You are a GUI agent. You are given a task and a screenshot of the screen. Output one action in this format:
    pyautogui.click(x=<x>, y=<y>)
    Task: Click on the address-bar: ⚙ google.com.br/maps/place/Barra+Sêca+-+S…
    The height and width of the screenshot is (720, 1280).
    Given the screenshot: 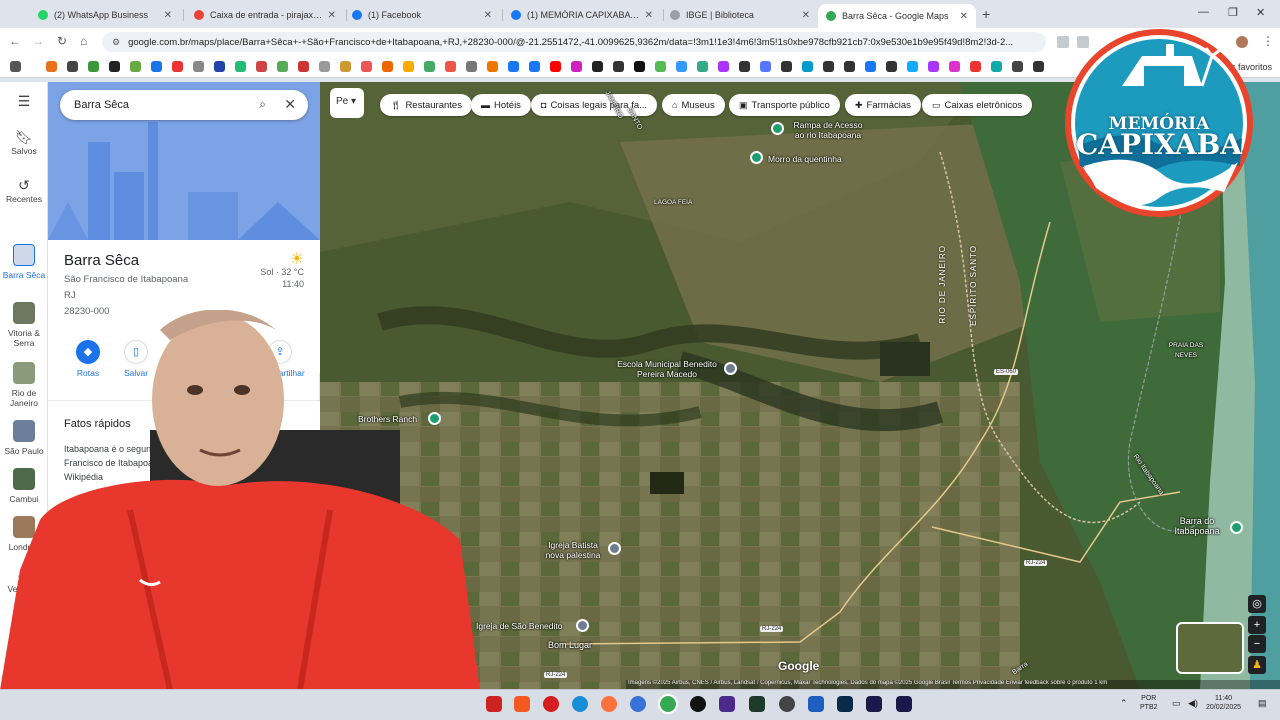 What is the action you would take?
    pyautogui.click(x=574, y=42)
    